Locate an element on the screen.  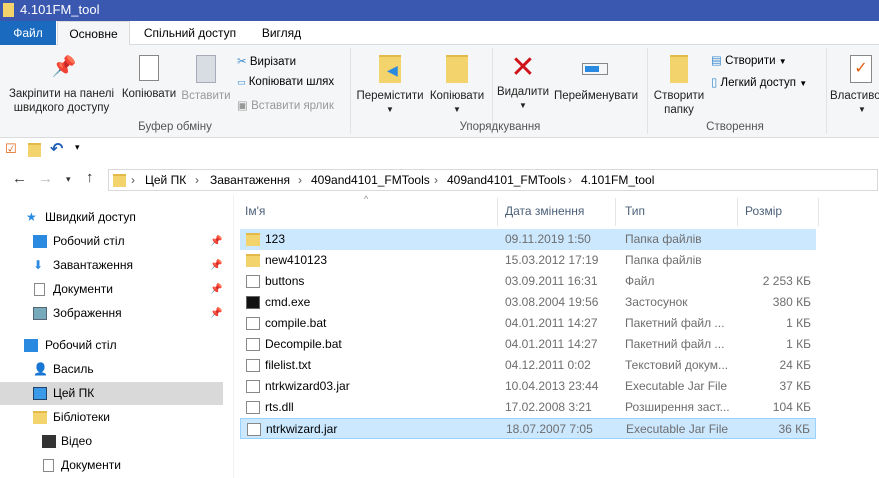
user-icon: 👤 is located at coordinates (40, 369).